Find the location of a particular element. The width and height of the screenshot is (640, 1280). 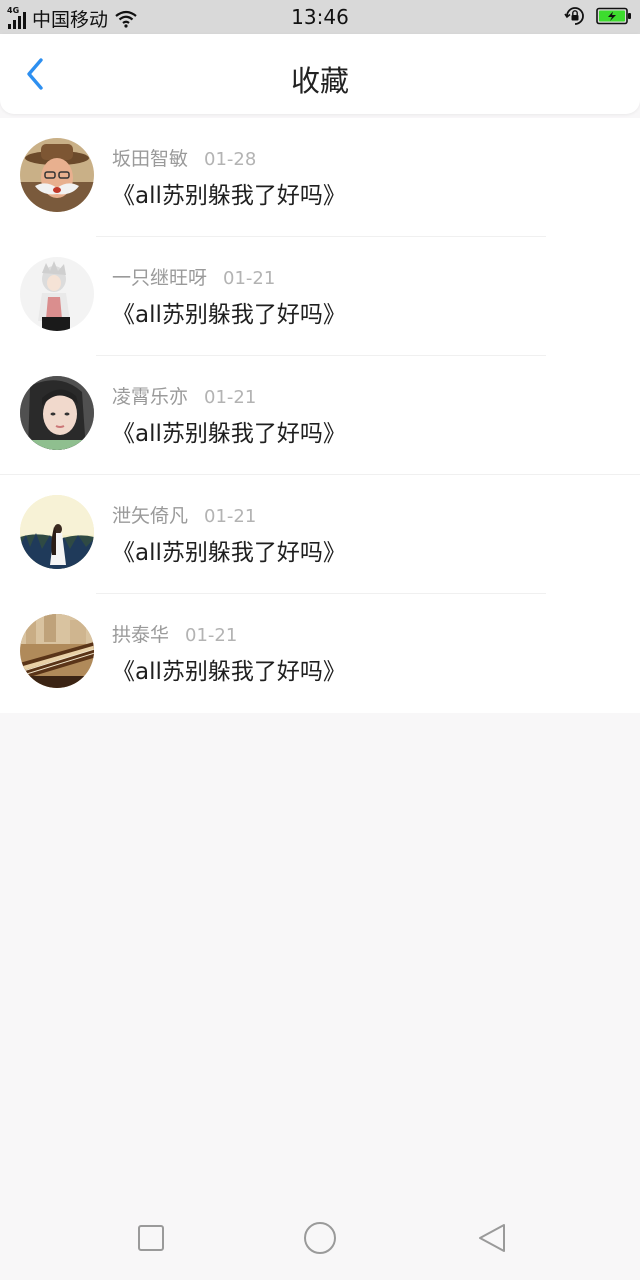

author-name: 凌霄乐亦 is located at coordinates (150, 397).